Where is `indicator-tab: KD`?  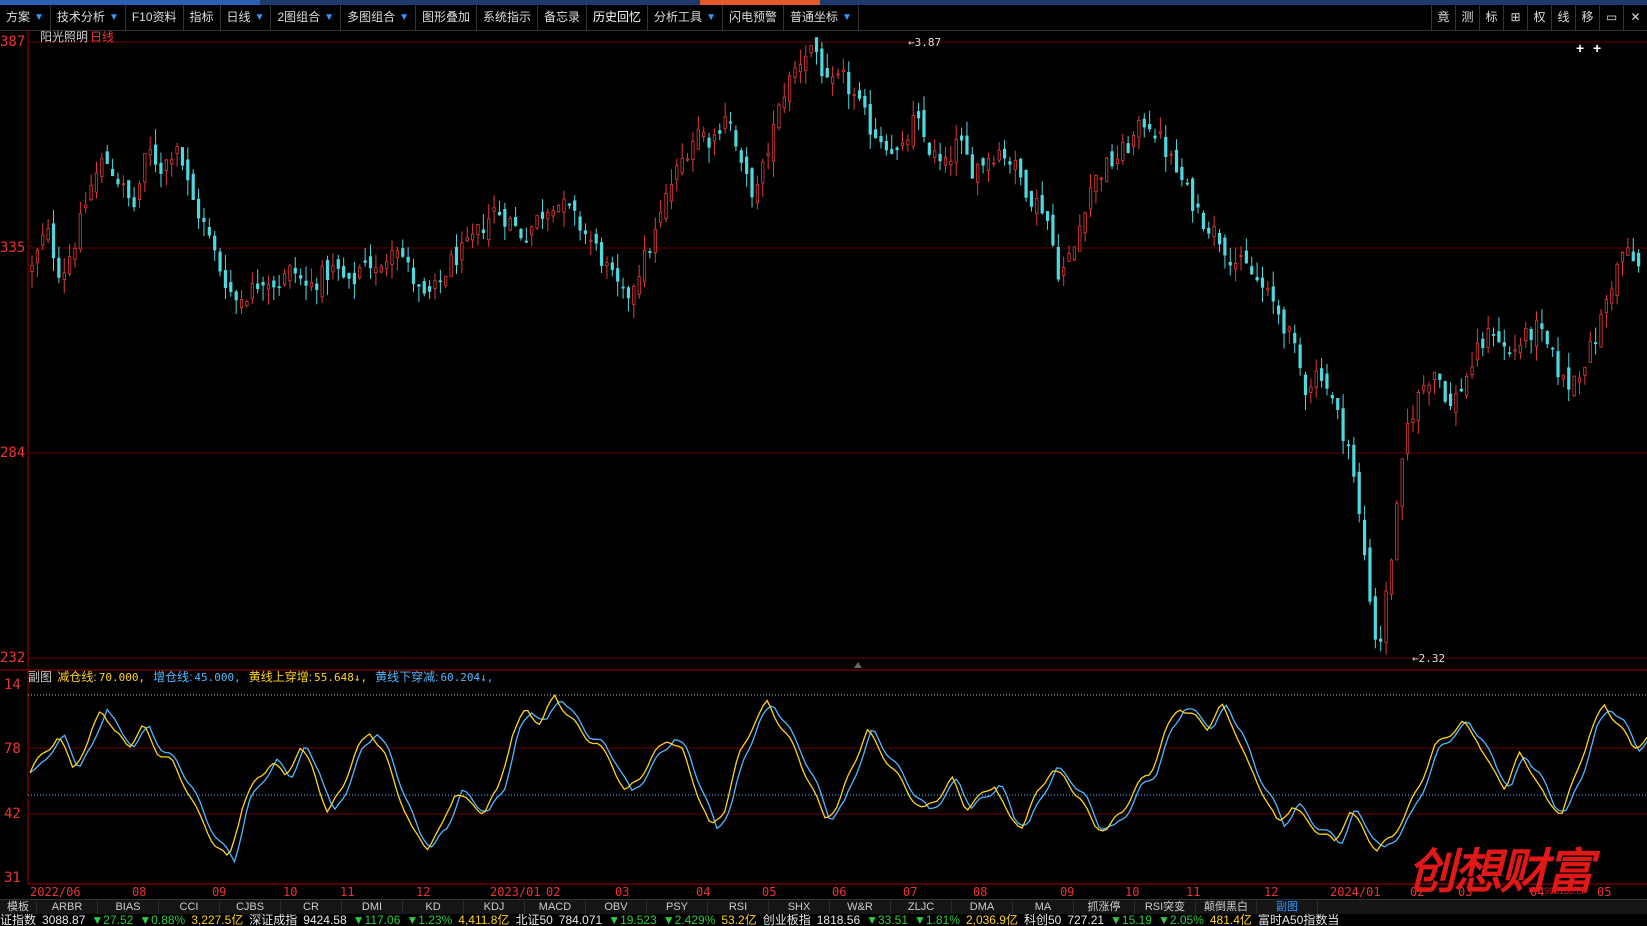
indicator-tab: KD is located at coordinates (433, 907).